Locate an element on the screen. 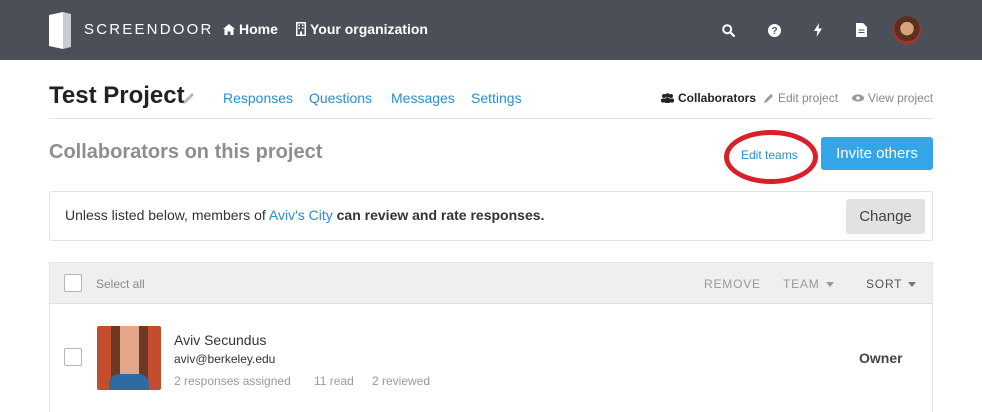 This screenshot has width=982, height=412. edit-project-link: Edit project is located at coordinates (801, 98).